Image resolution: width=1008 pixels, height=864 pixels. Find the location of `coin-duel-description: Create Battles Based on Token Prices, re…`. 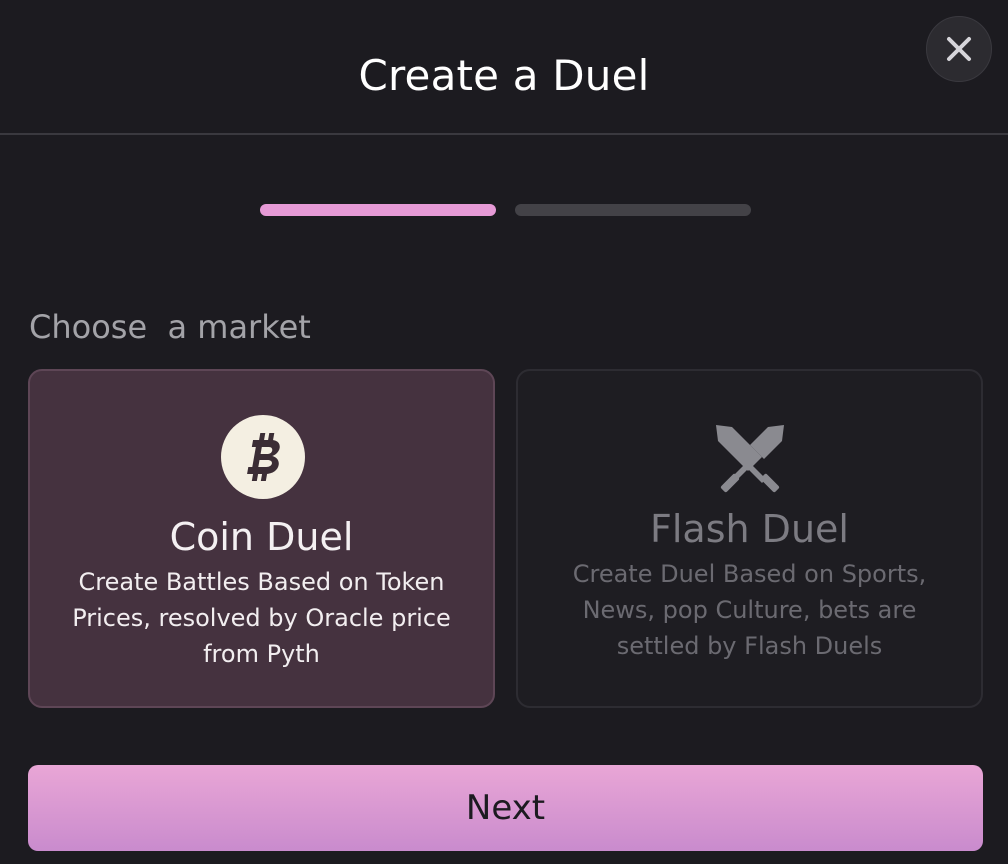

coin-duel-description: Create Battles Based on Token Prices, re… is located at coordinates (261, 618).